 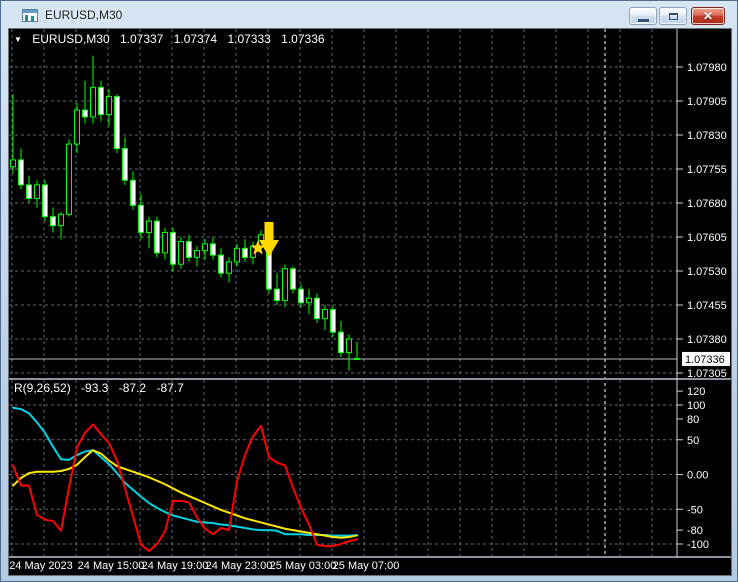 What do you see at coordinates (95, 388) in the screenshot?
I see `indicator-value-1: -93.3` at bounding box center [95, 388].